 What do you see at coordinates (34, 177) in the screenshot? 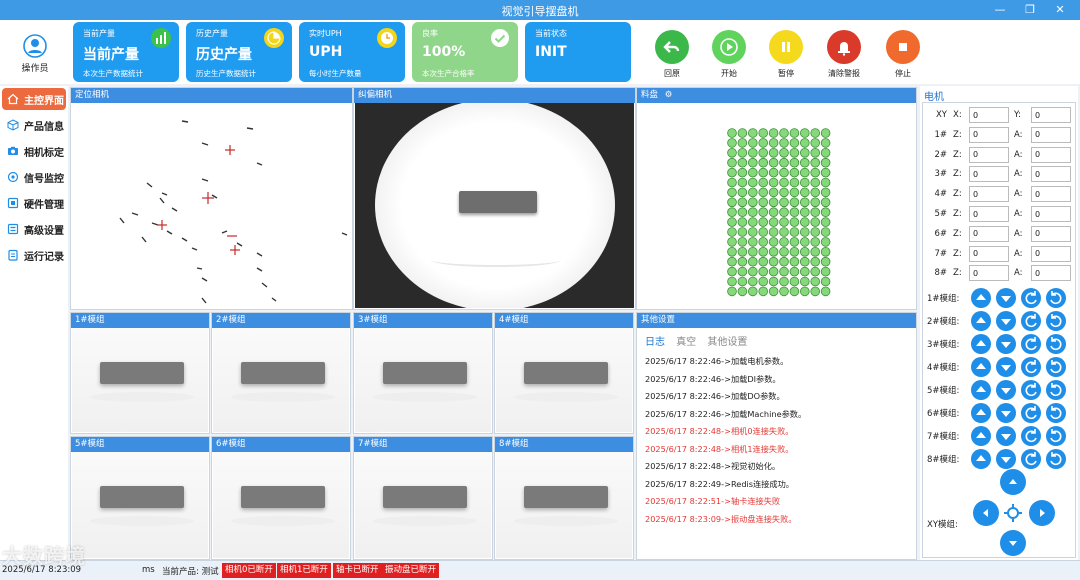
I see `sidebar-item-signal: 信号监控` at bounding box center [34, 177].